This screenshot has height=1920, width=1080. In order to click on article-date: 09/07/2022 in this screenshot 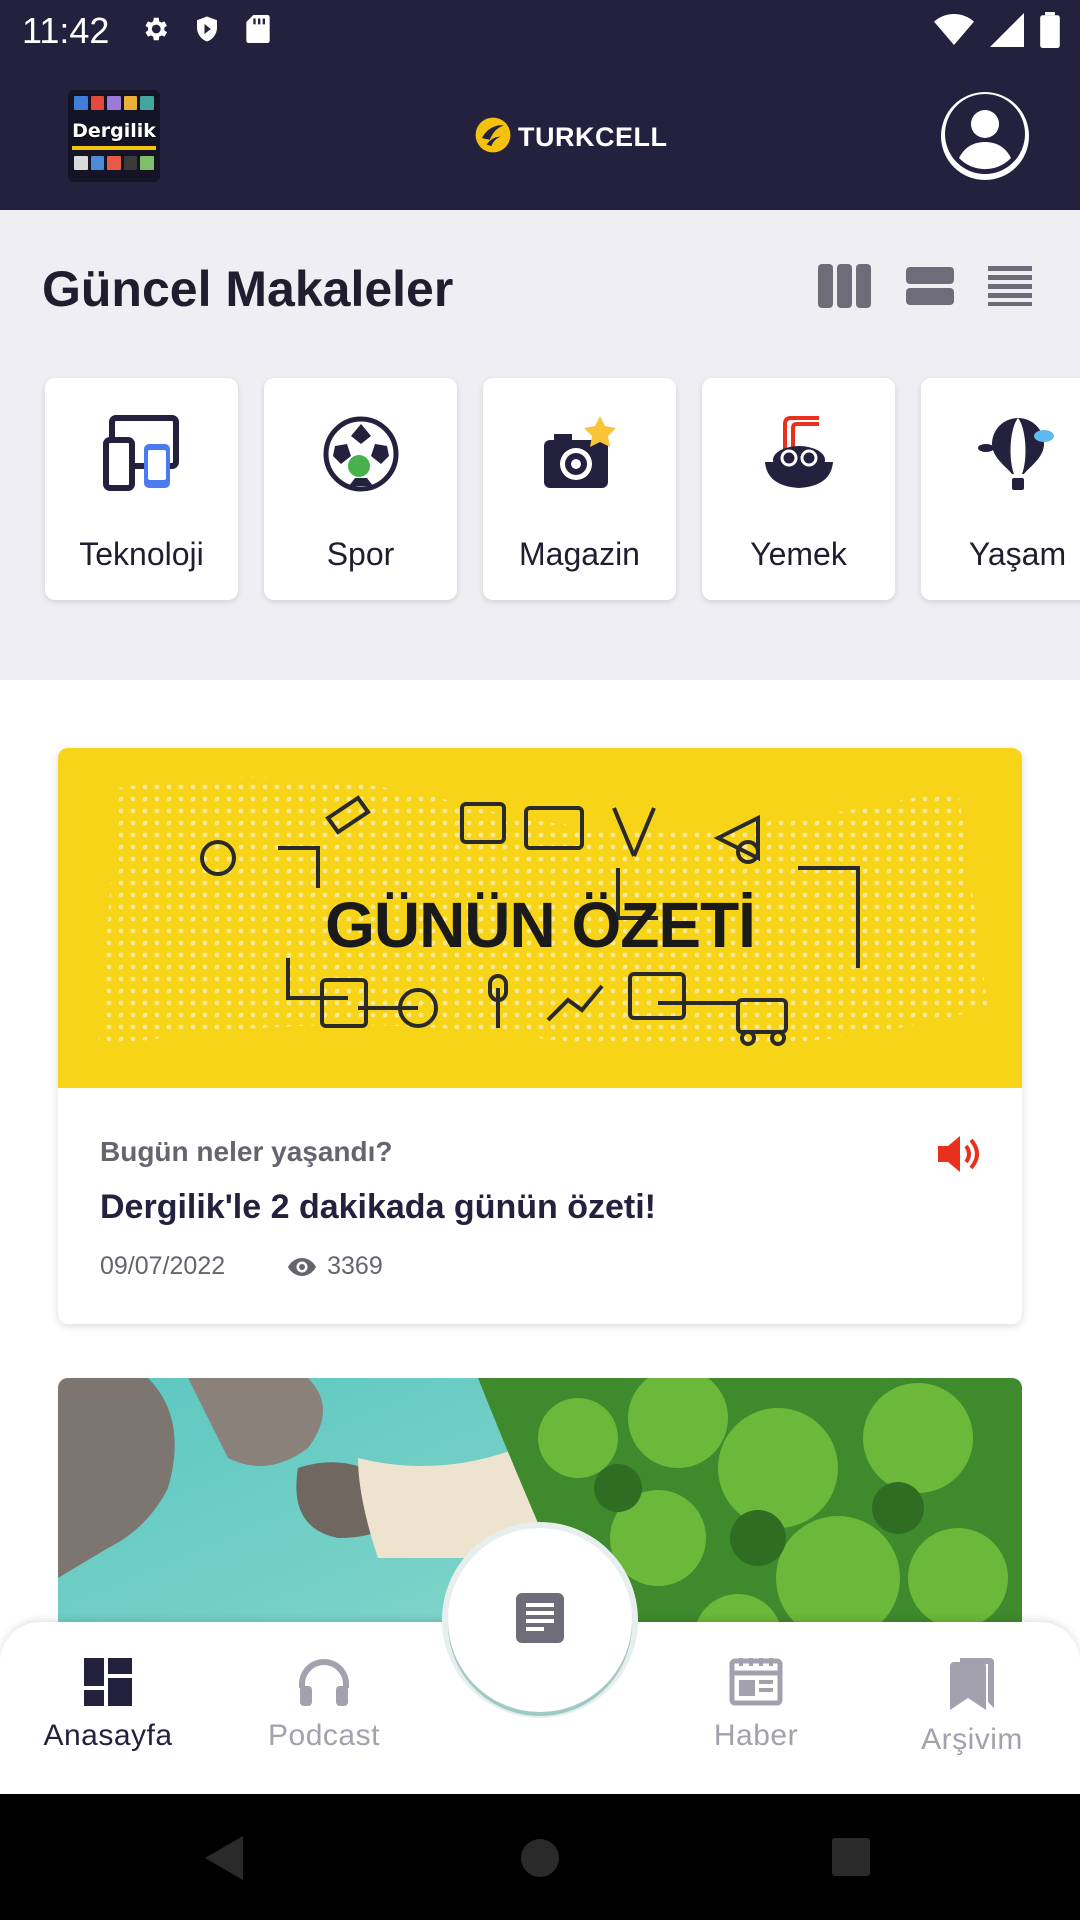, I will do `click(163, 1266)`.